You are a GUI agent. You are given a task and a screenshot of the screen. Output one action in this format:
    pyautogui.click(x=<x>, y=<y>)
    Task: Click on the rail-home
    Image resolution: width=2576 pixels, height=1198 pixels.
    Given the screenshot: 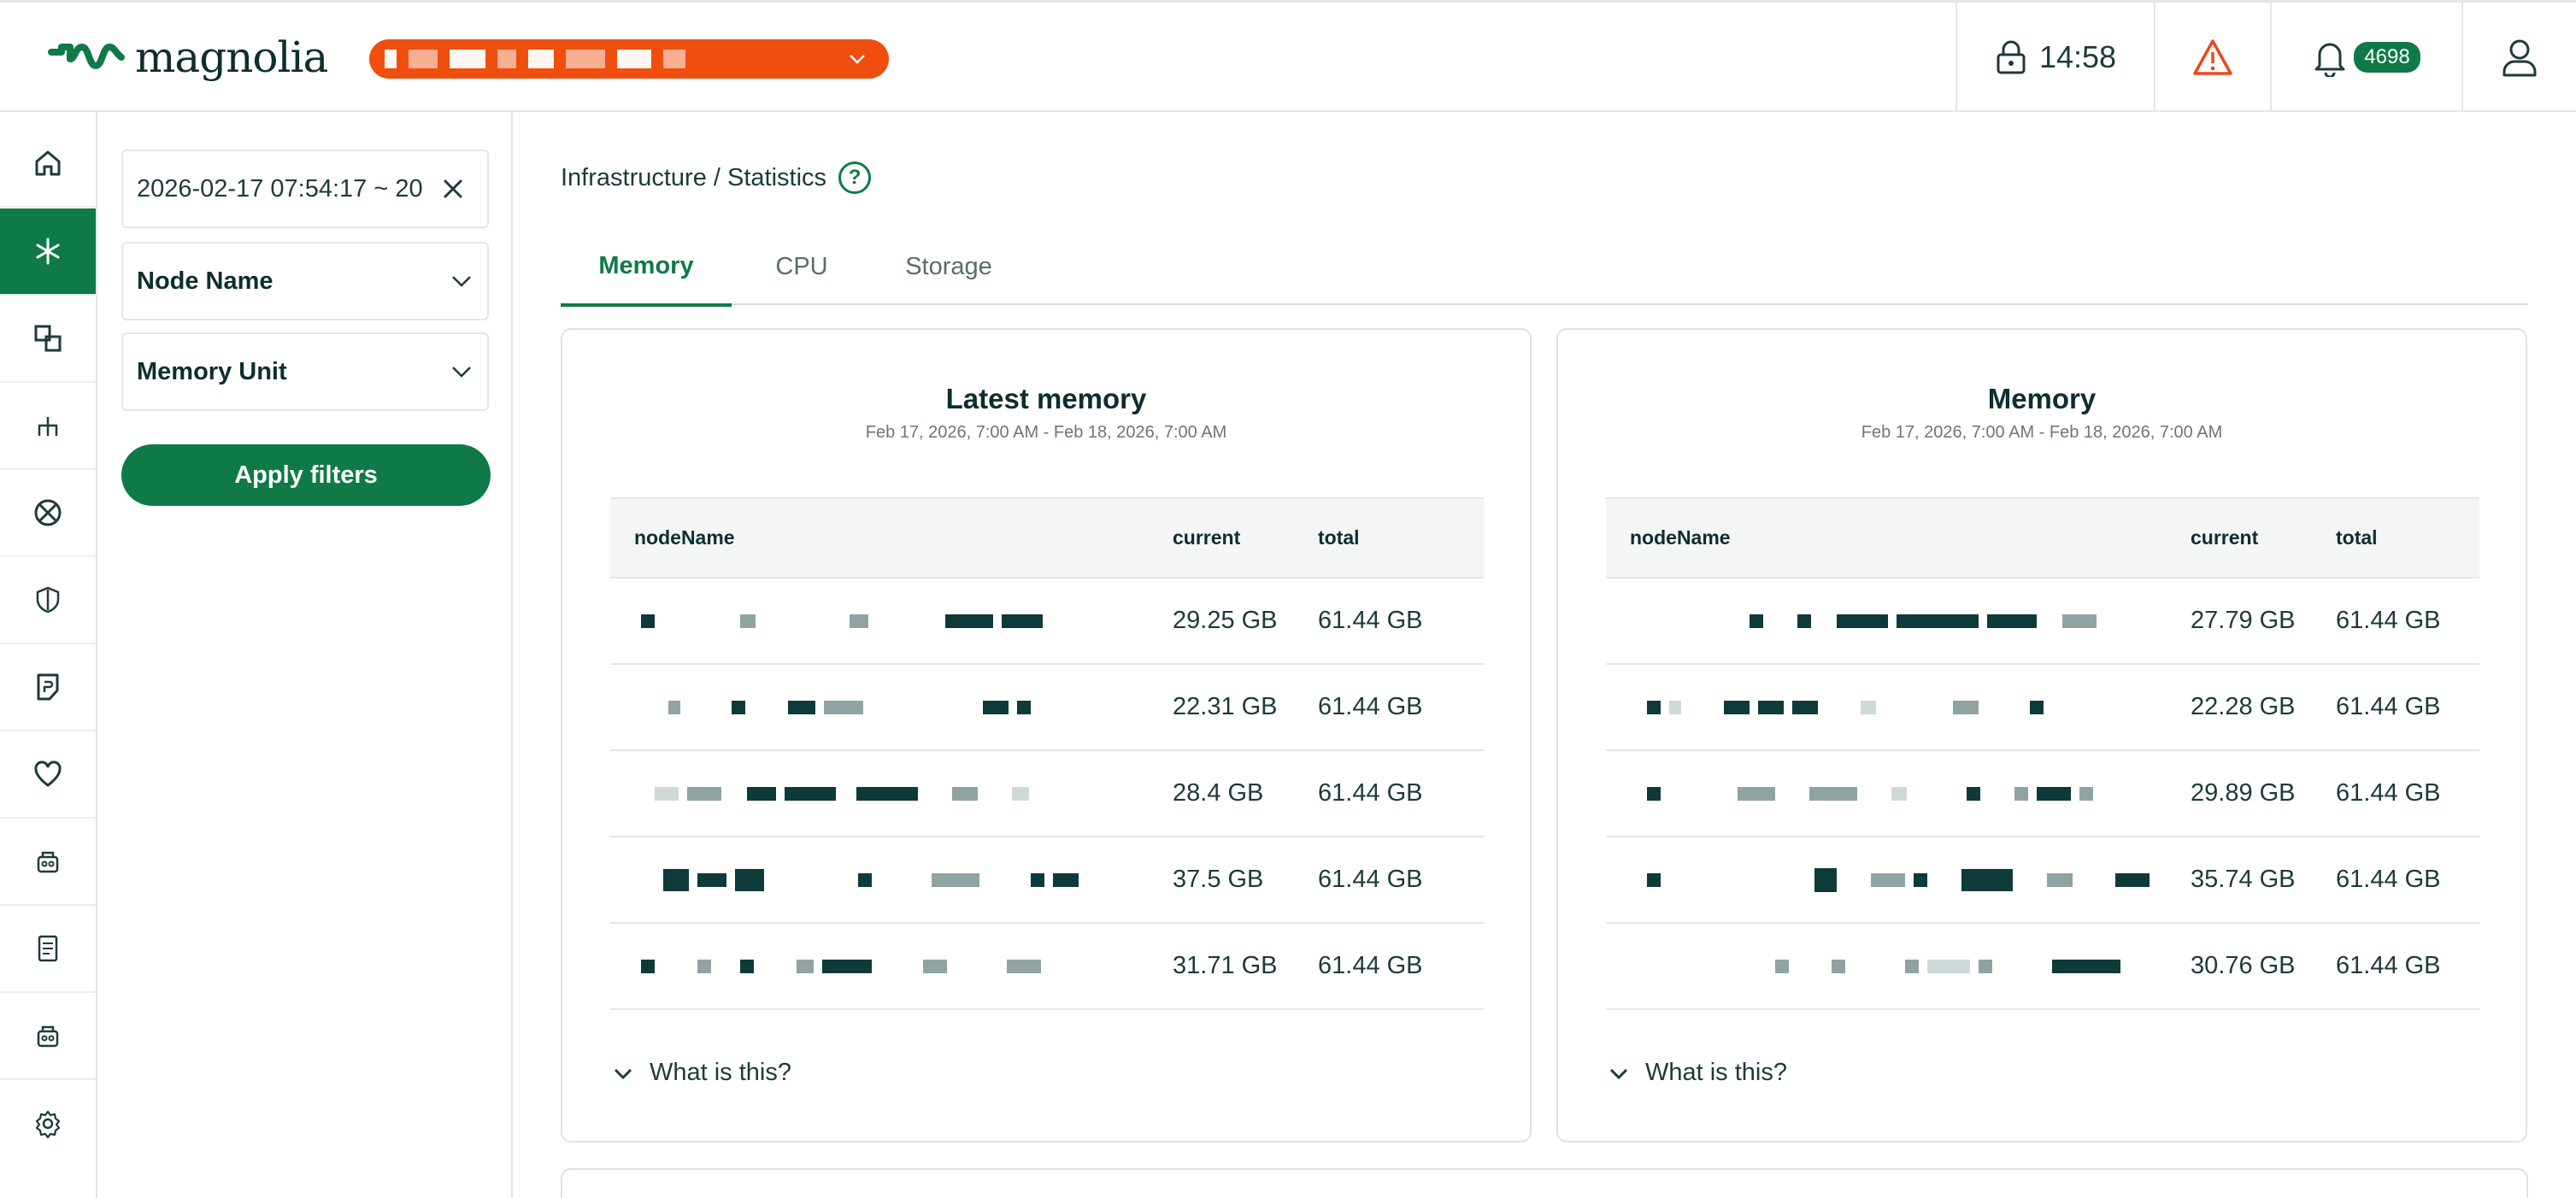 What is the action you would take?
    pyautogui.click(x=48, y=164)
    